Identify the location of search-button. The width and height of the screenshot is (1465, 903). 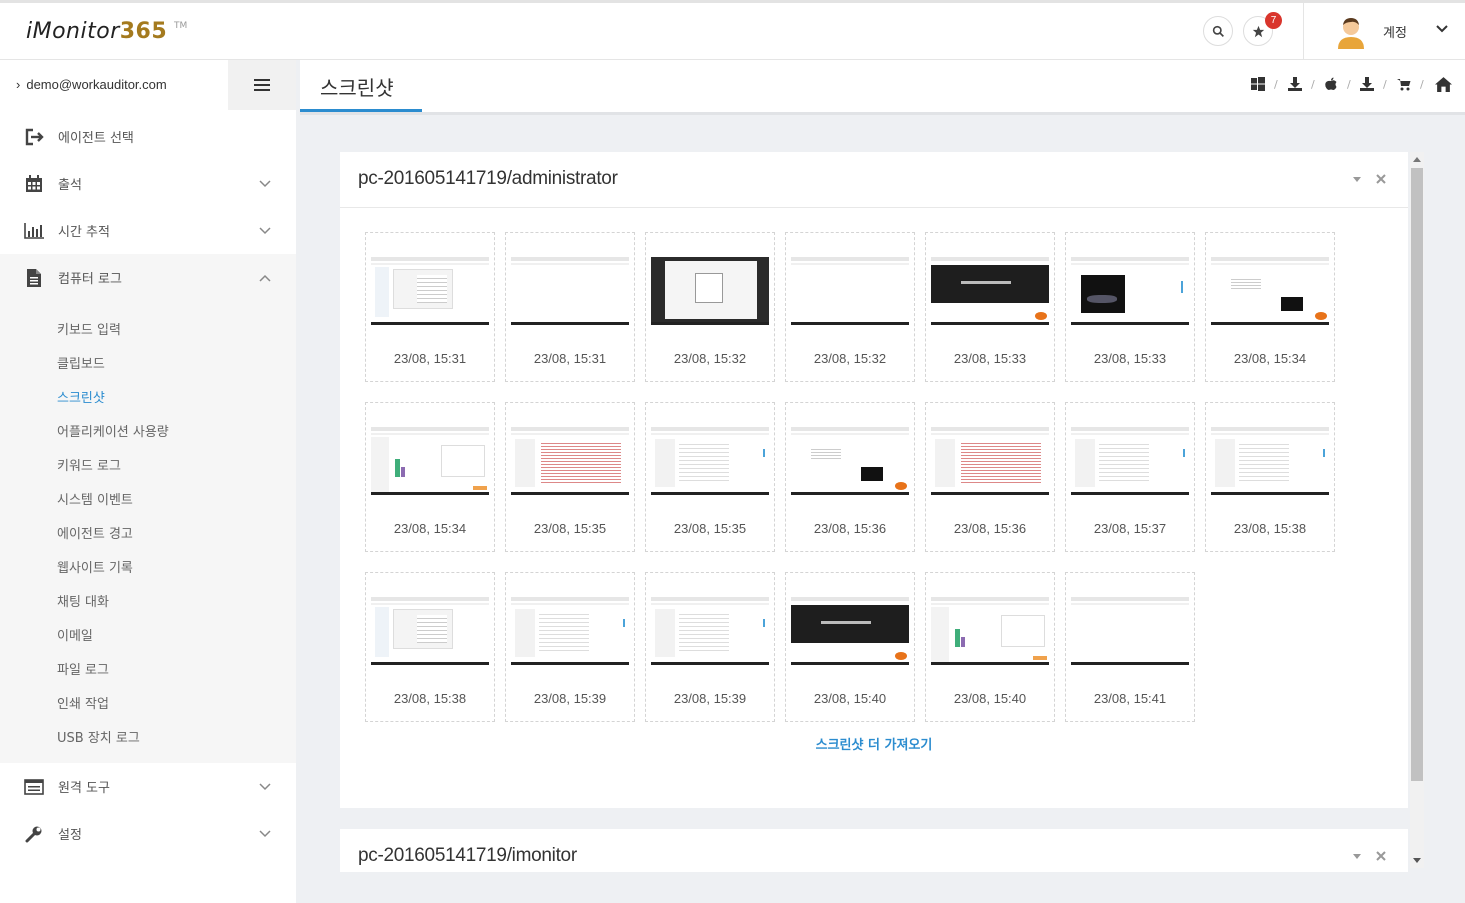
(1218, 31).